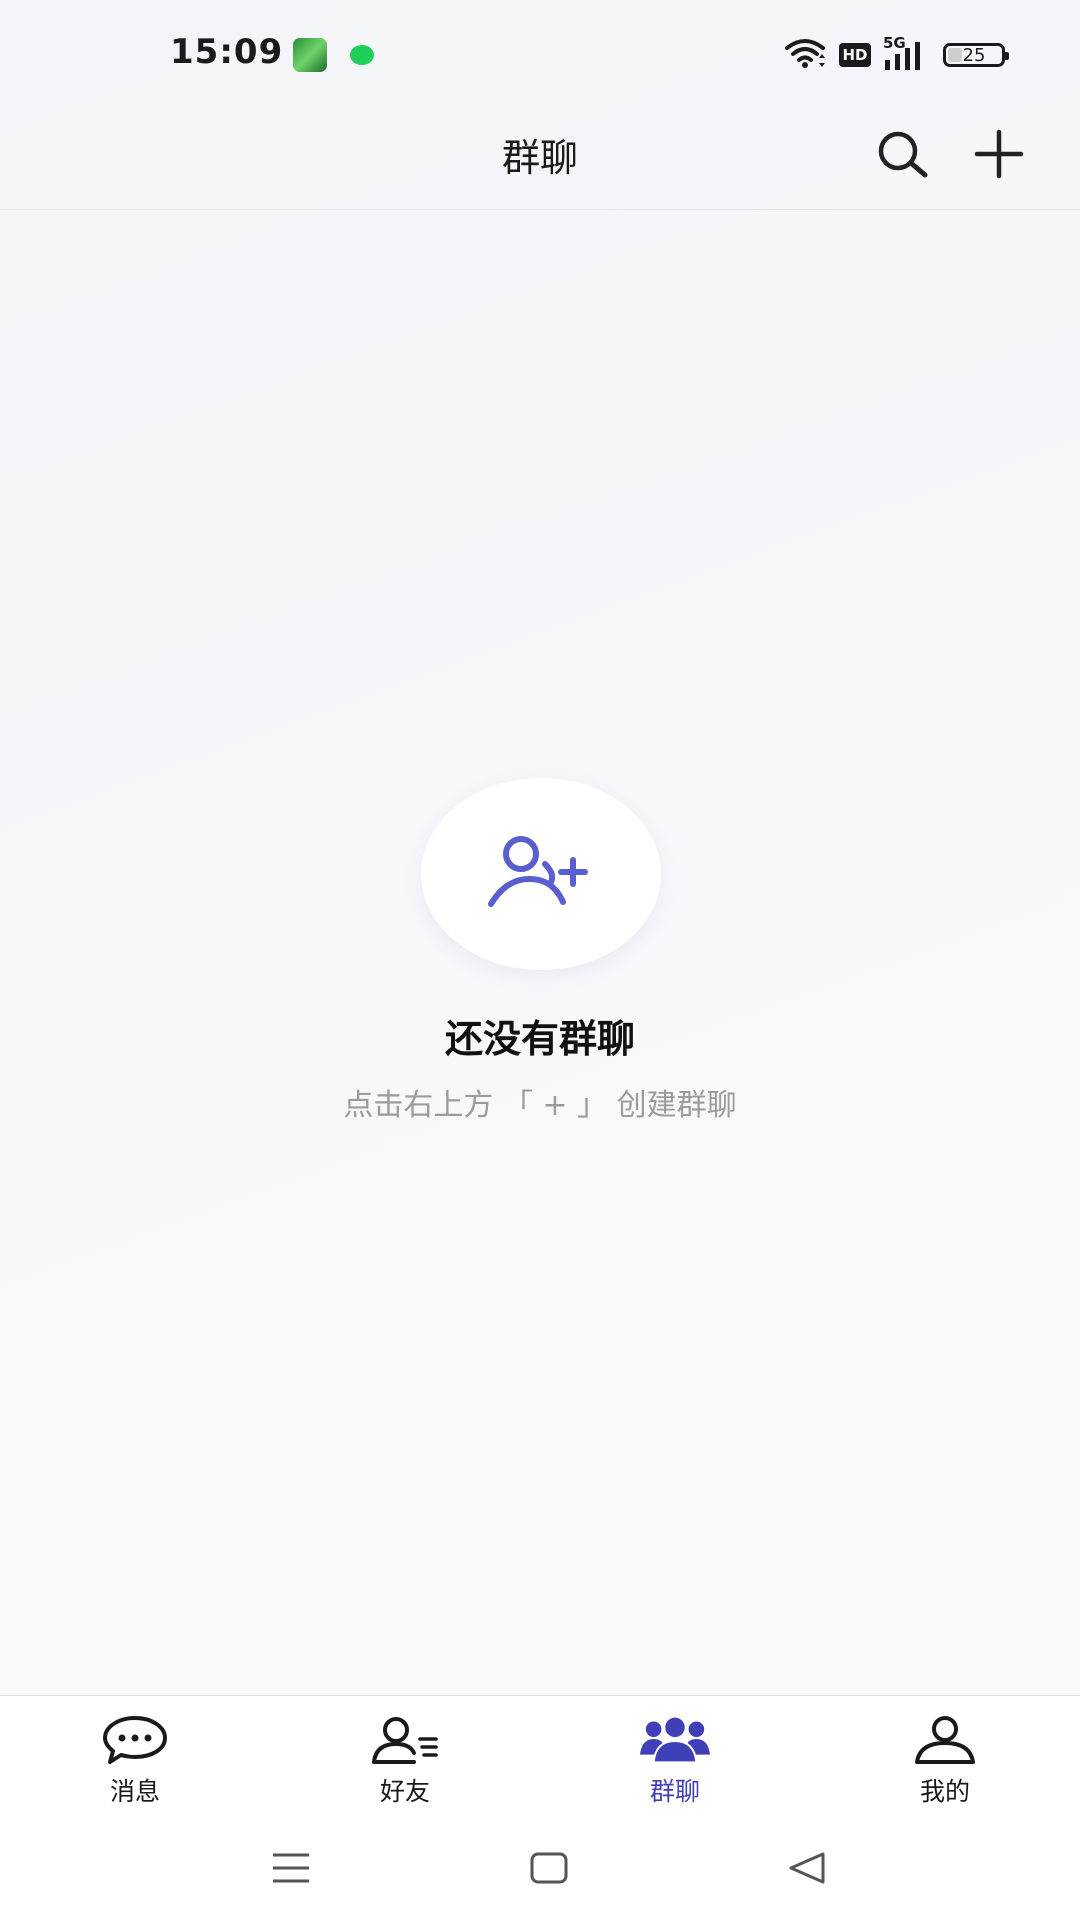  What do you see at coordinates (404, 1791) in the screenshot?
I see `tab-label: 好友` at bounding box center [404, 1791].